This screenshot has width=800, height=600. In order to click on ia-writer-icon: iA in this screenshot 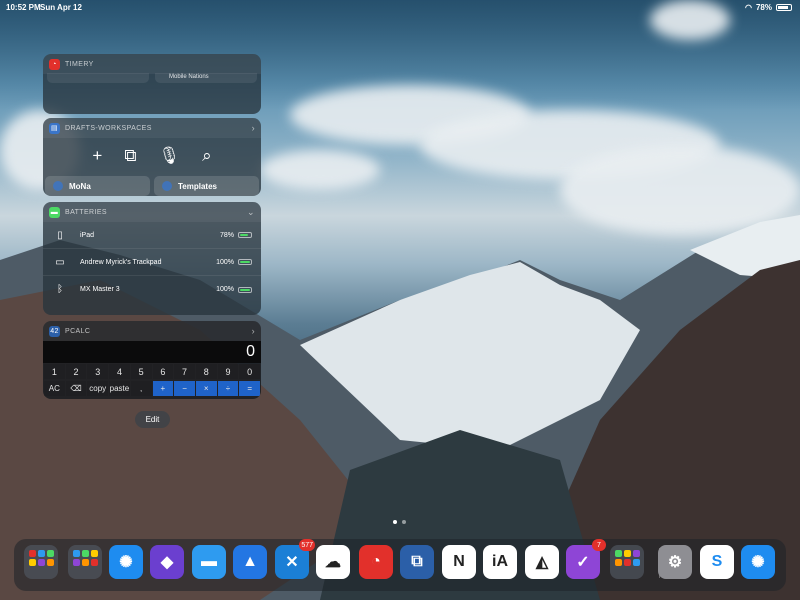, I will do `click(500, 561)`.